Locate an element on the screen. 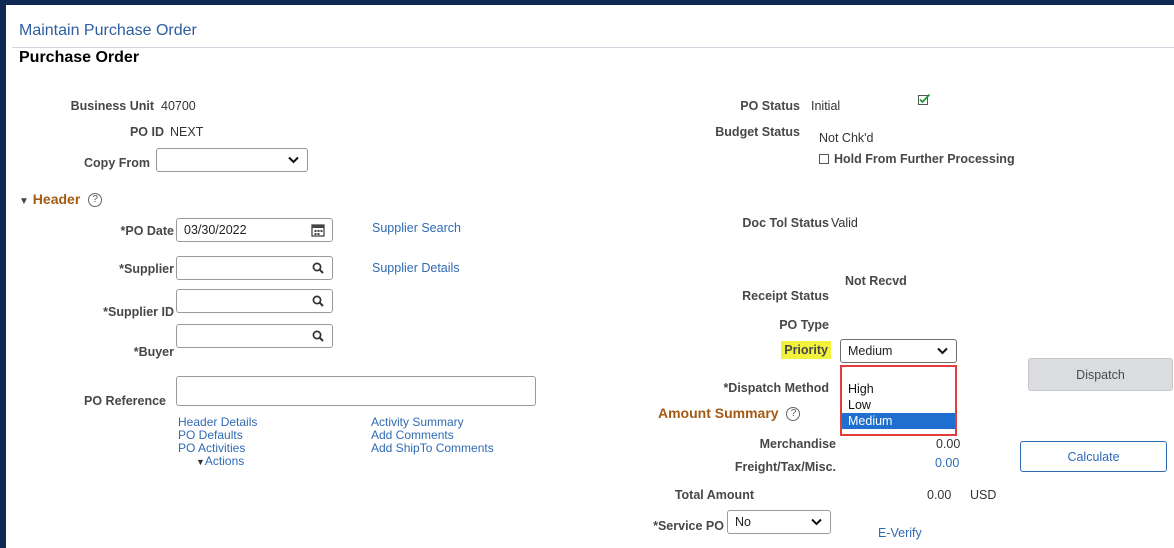 The image size is (1174, 548). add-shipto-comments-link: Add ShipTo Comments is located at coordinates (432, 448).